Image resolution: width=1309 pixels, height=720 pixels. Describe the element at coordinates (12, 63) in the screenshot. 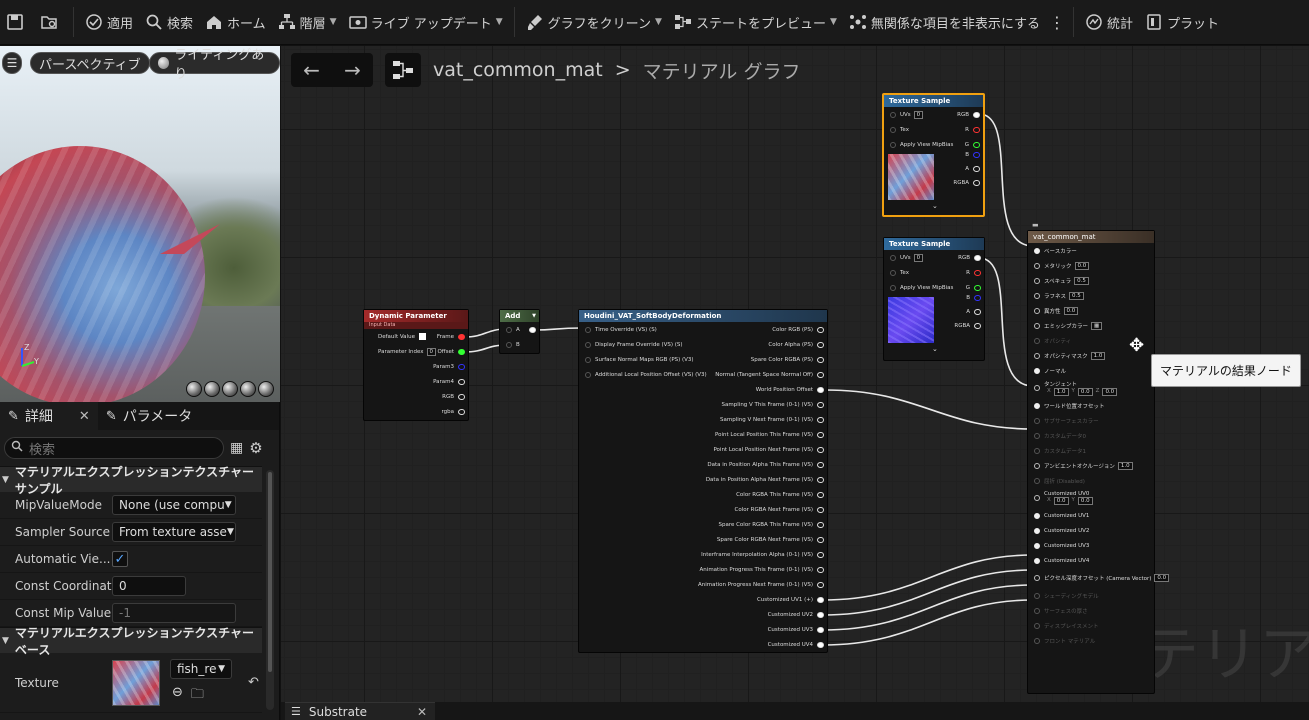

I see `viewport-menu-button: ☰` at that location.